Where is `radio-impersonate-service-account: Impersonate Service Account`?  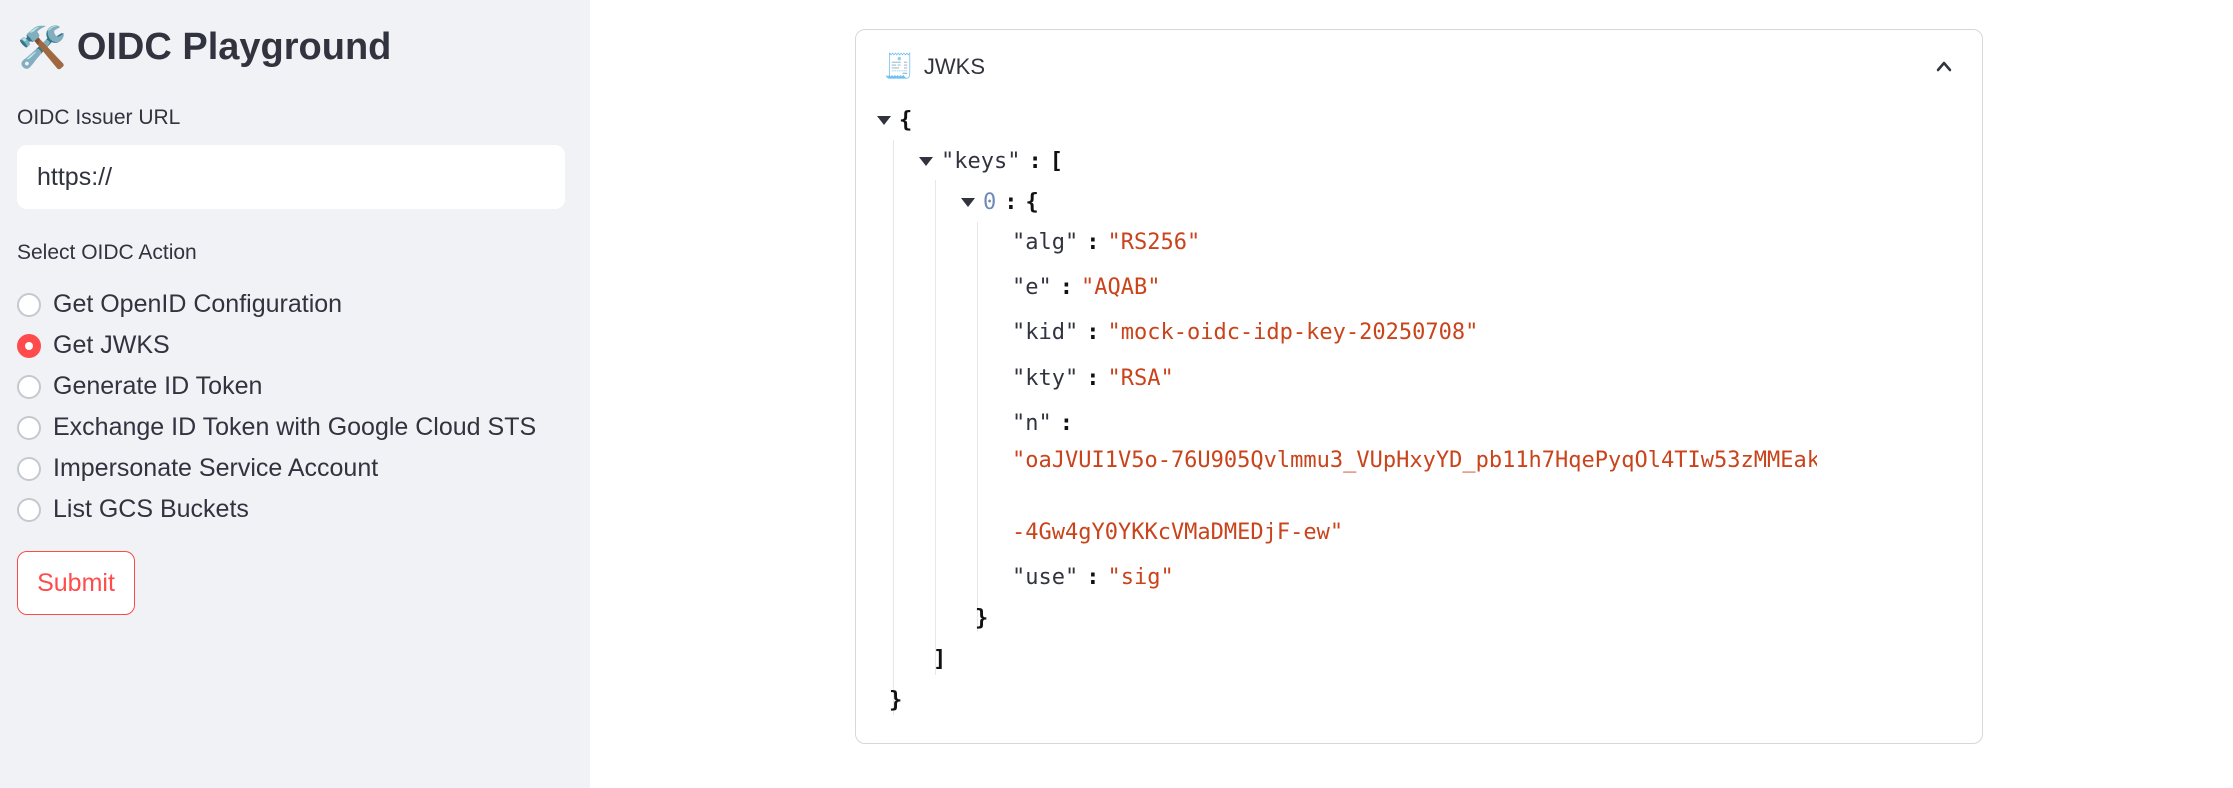 radio-impersonate-service-account: Impersonate Service Account is located at coordinates (276, 468).